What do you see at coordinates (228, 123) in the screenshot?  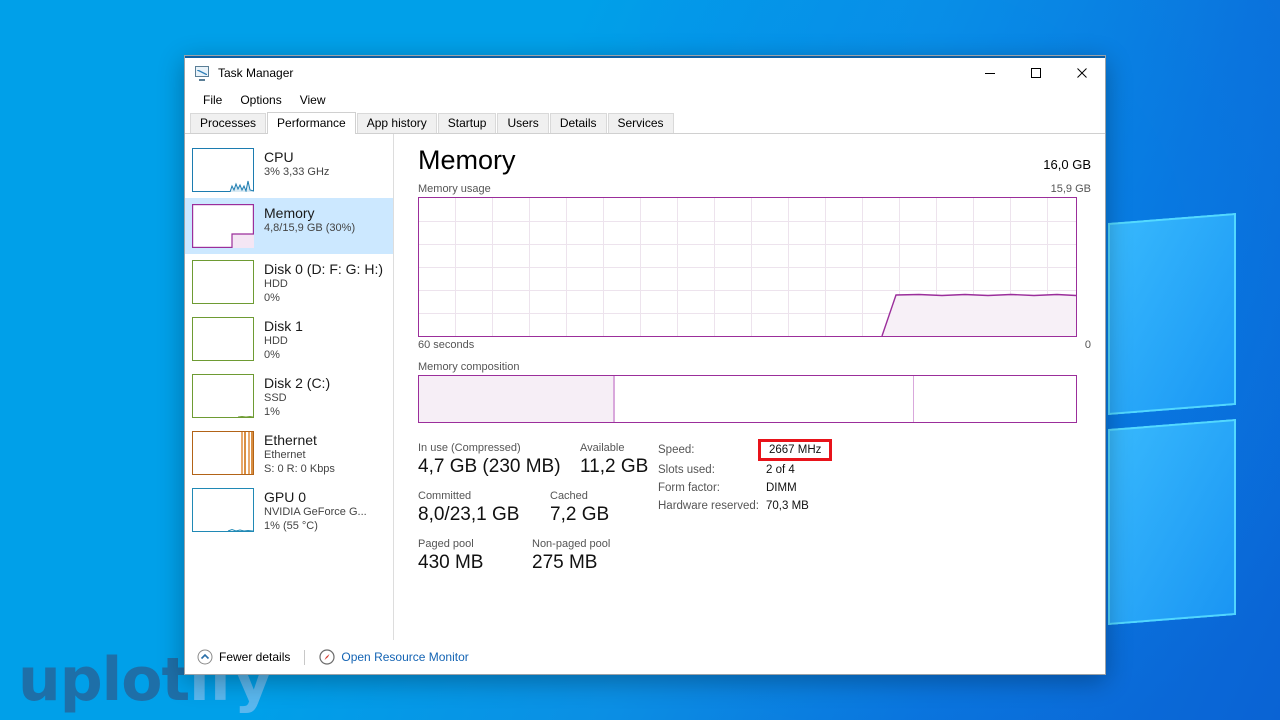 I see `tab-processes: Processes` at bounding box center [228, 123].